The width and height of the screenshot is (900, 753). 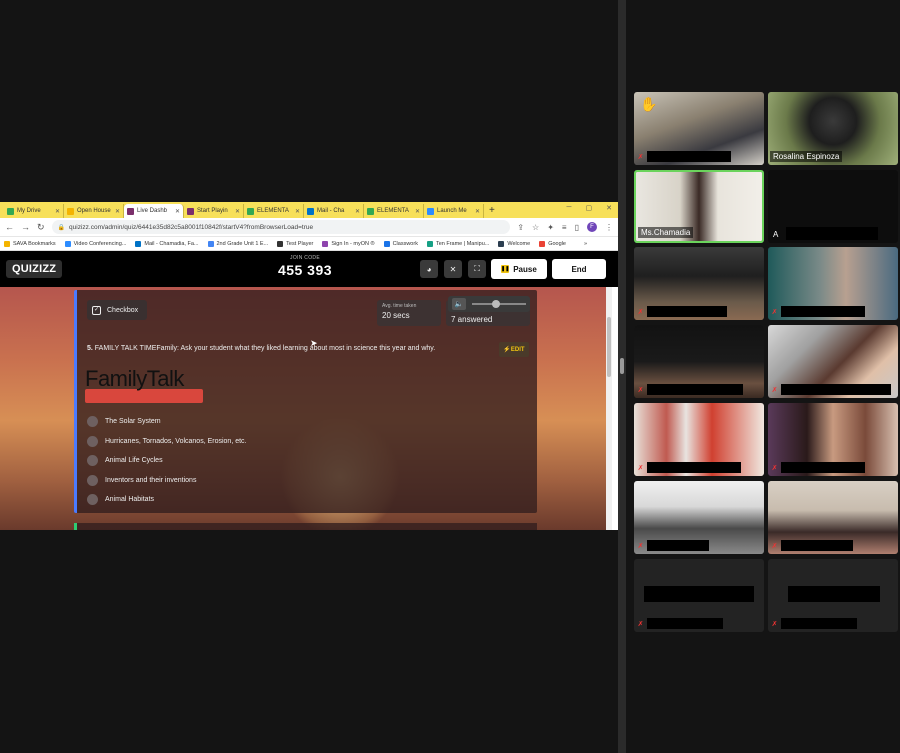 What do you see at coordinates (25, 227) in the screenshot?
I see `forward-icon: →` at bounding box center [25, 227].